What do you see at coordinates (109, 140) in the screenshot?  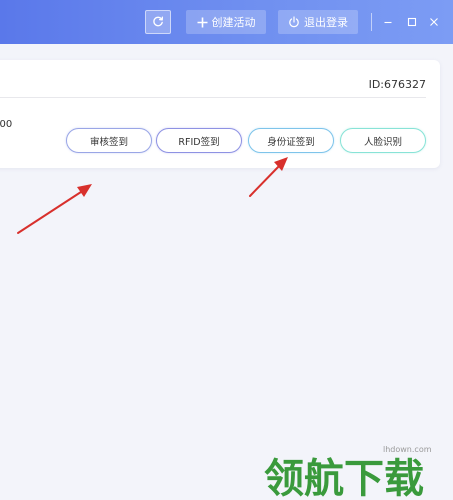 I see `audit-checkin-button: 审核签到` at bounding box center [109, 140].